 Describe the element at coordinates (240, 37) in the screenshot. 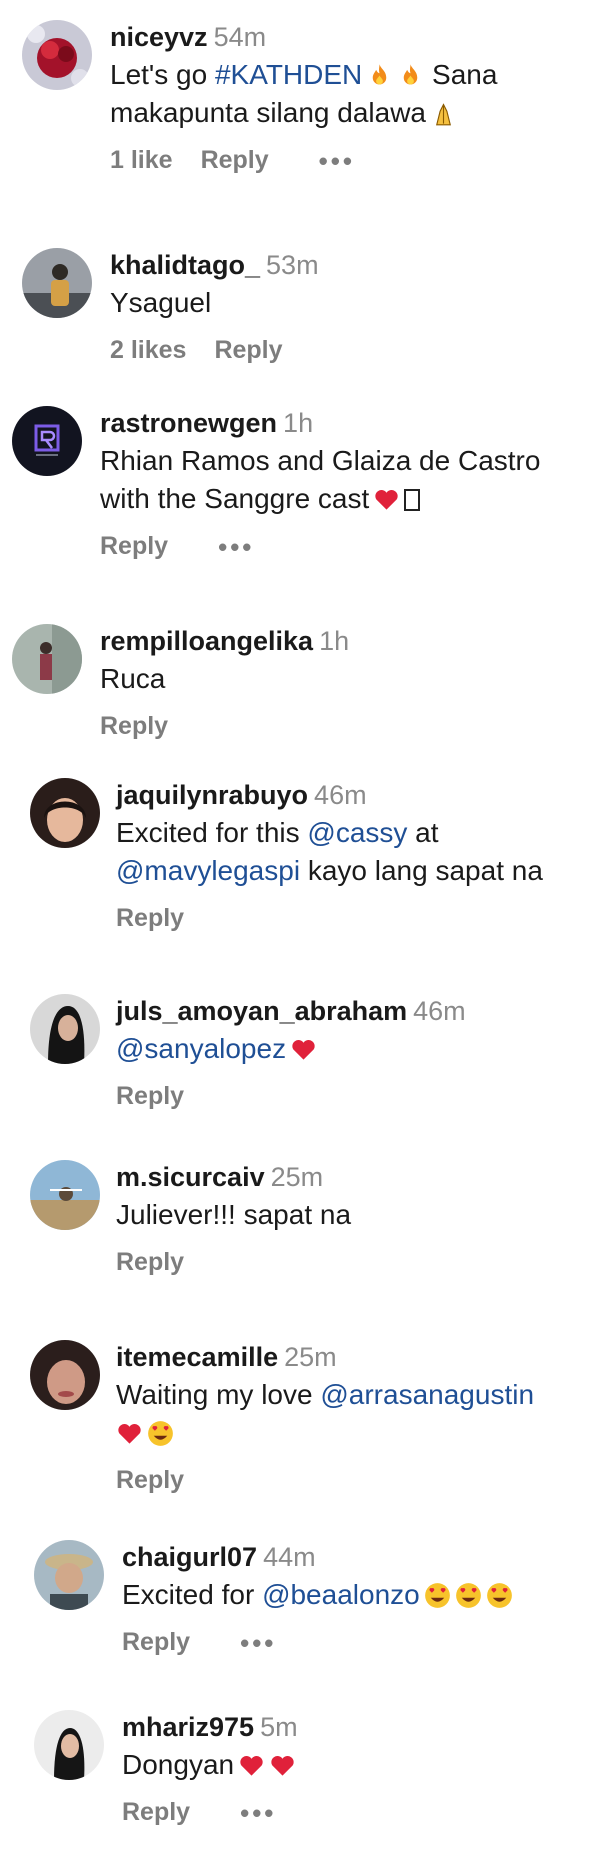

I see `timestamp: 54m` at that location.